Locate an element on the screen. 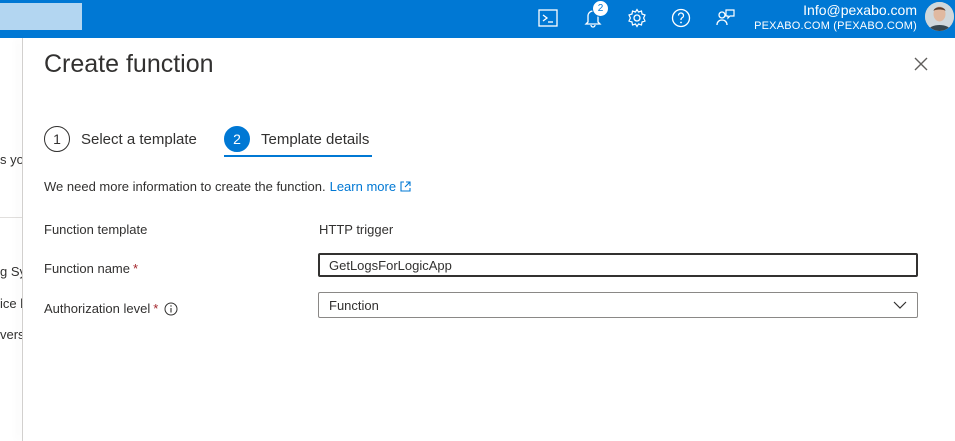  step-number: 1 is located at coordinates (57, 139).